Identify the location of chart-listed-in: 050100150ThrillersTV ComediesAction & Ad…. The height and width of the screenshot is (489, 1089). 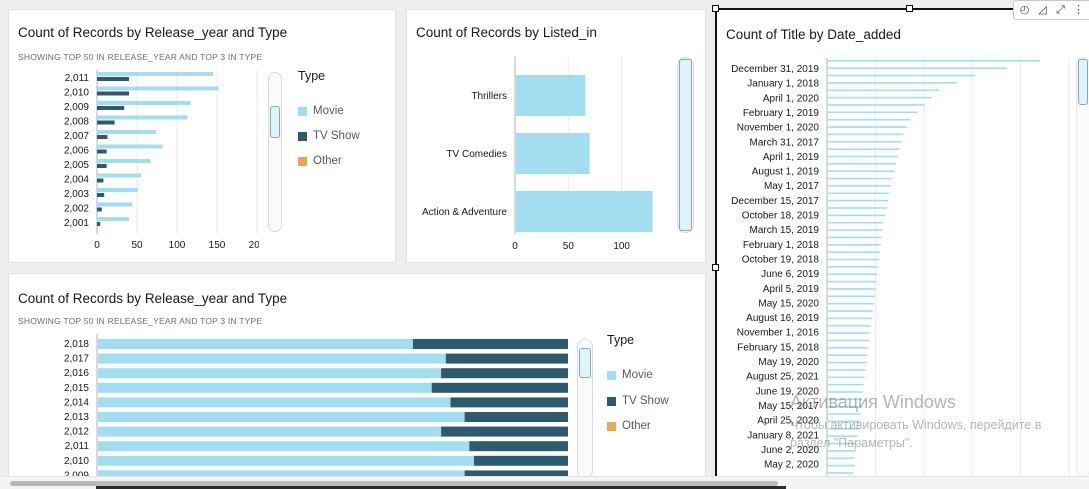
(537, 155).